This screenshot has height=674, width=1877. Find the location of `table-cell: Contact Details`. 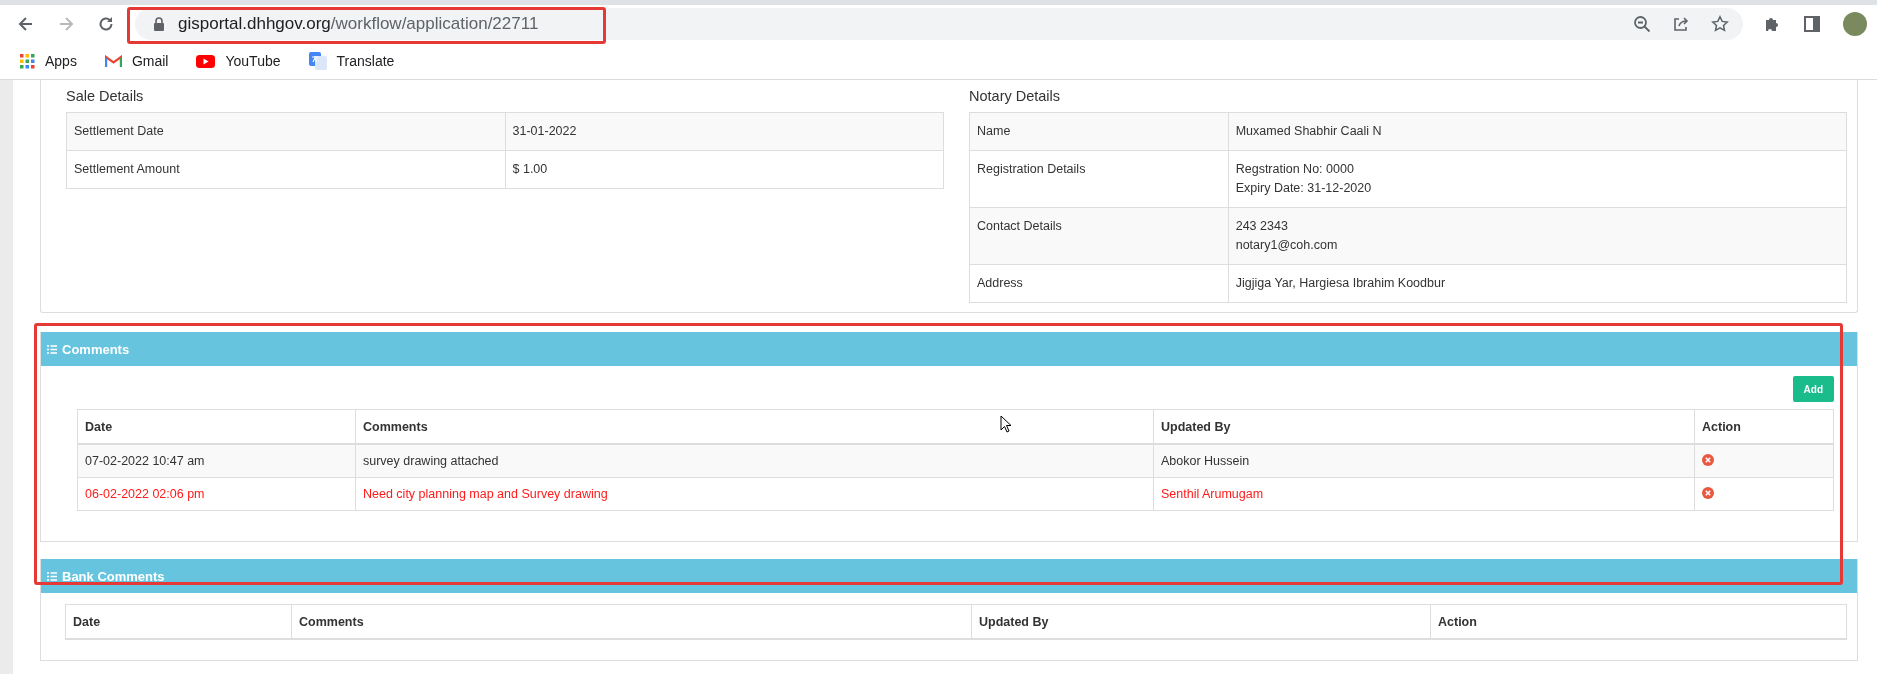

table-cell: Contact Details is located at coordinates (1099, 236).